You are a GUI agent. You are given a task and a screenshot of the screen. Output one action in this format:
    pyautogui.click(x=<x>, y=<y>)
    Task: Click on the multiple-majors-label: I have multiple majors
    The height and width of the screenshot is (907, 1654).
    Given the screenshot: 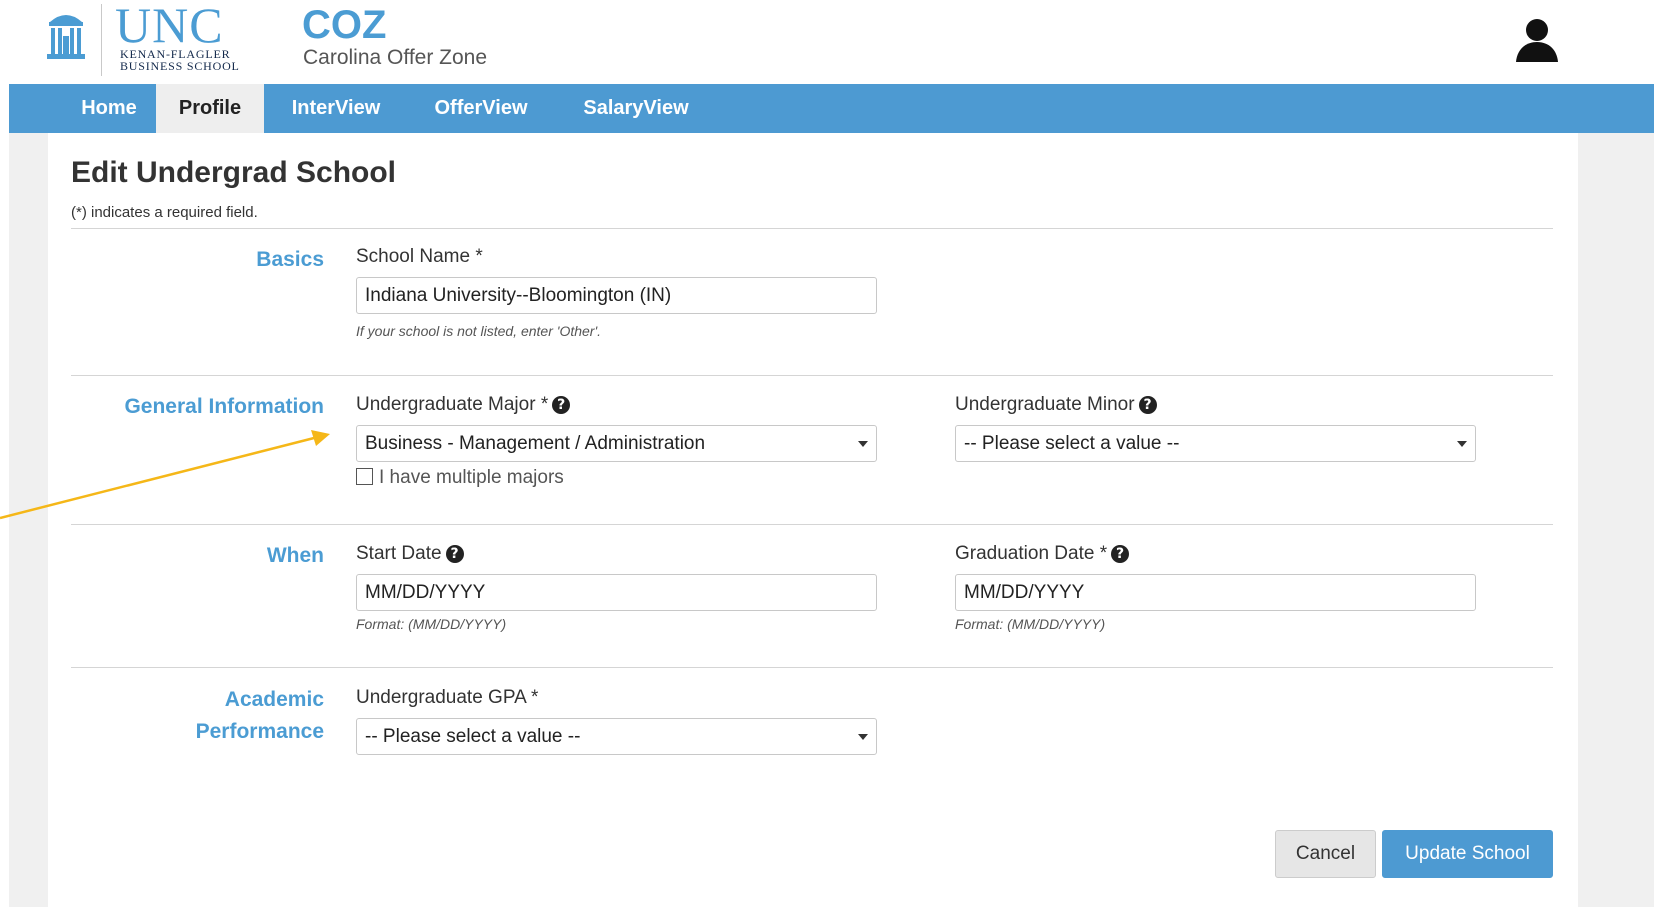 What is the action you would take?
    pyautogui.click(x=471, y=478)
    